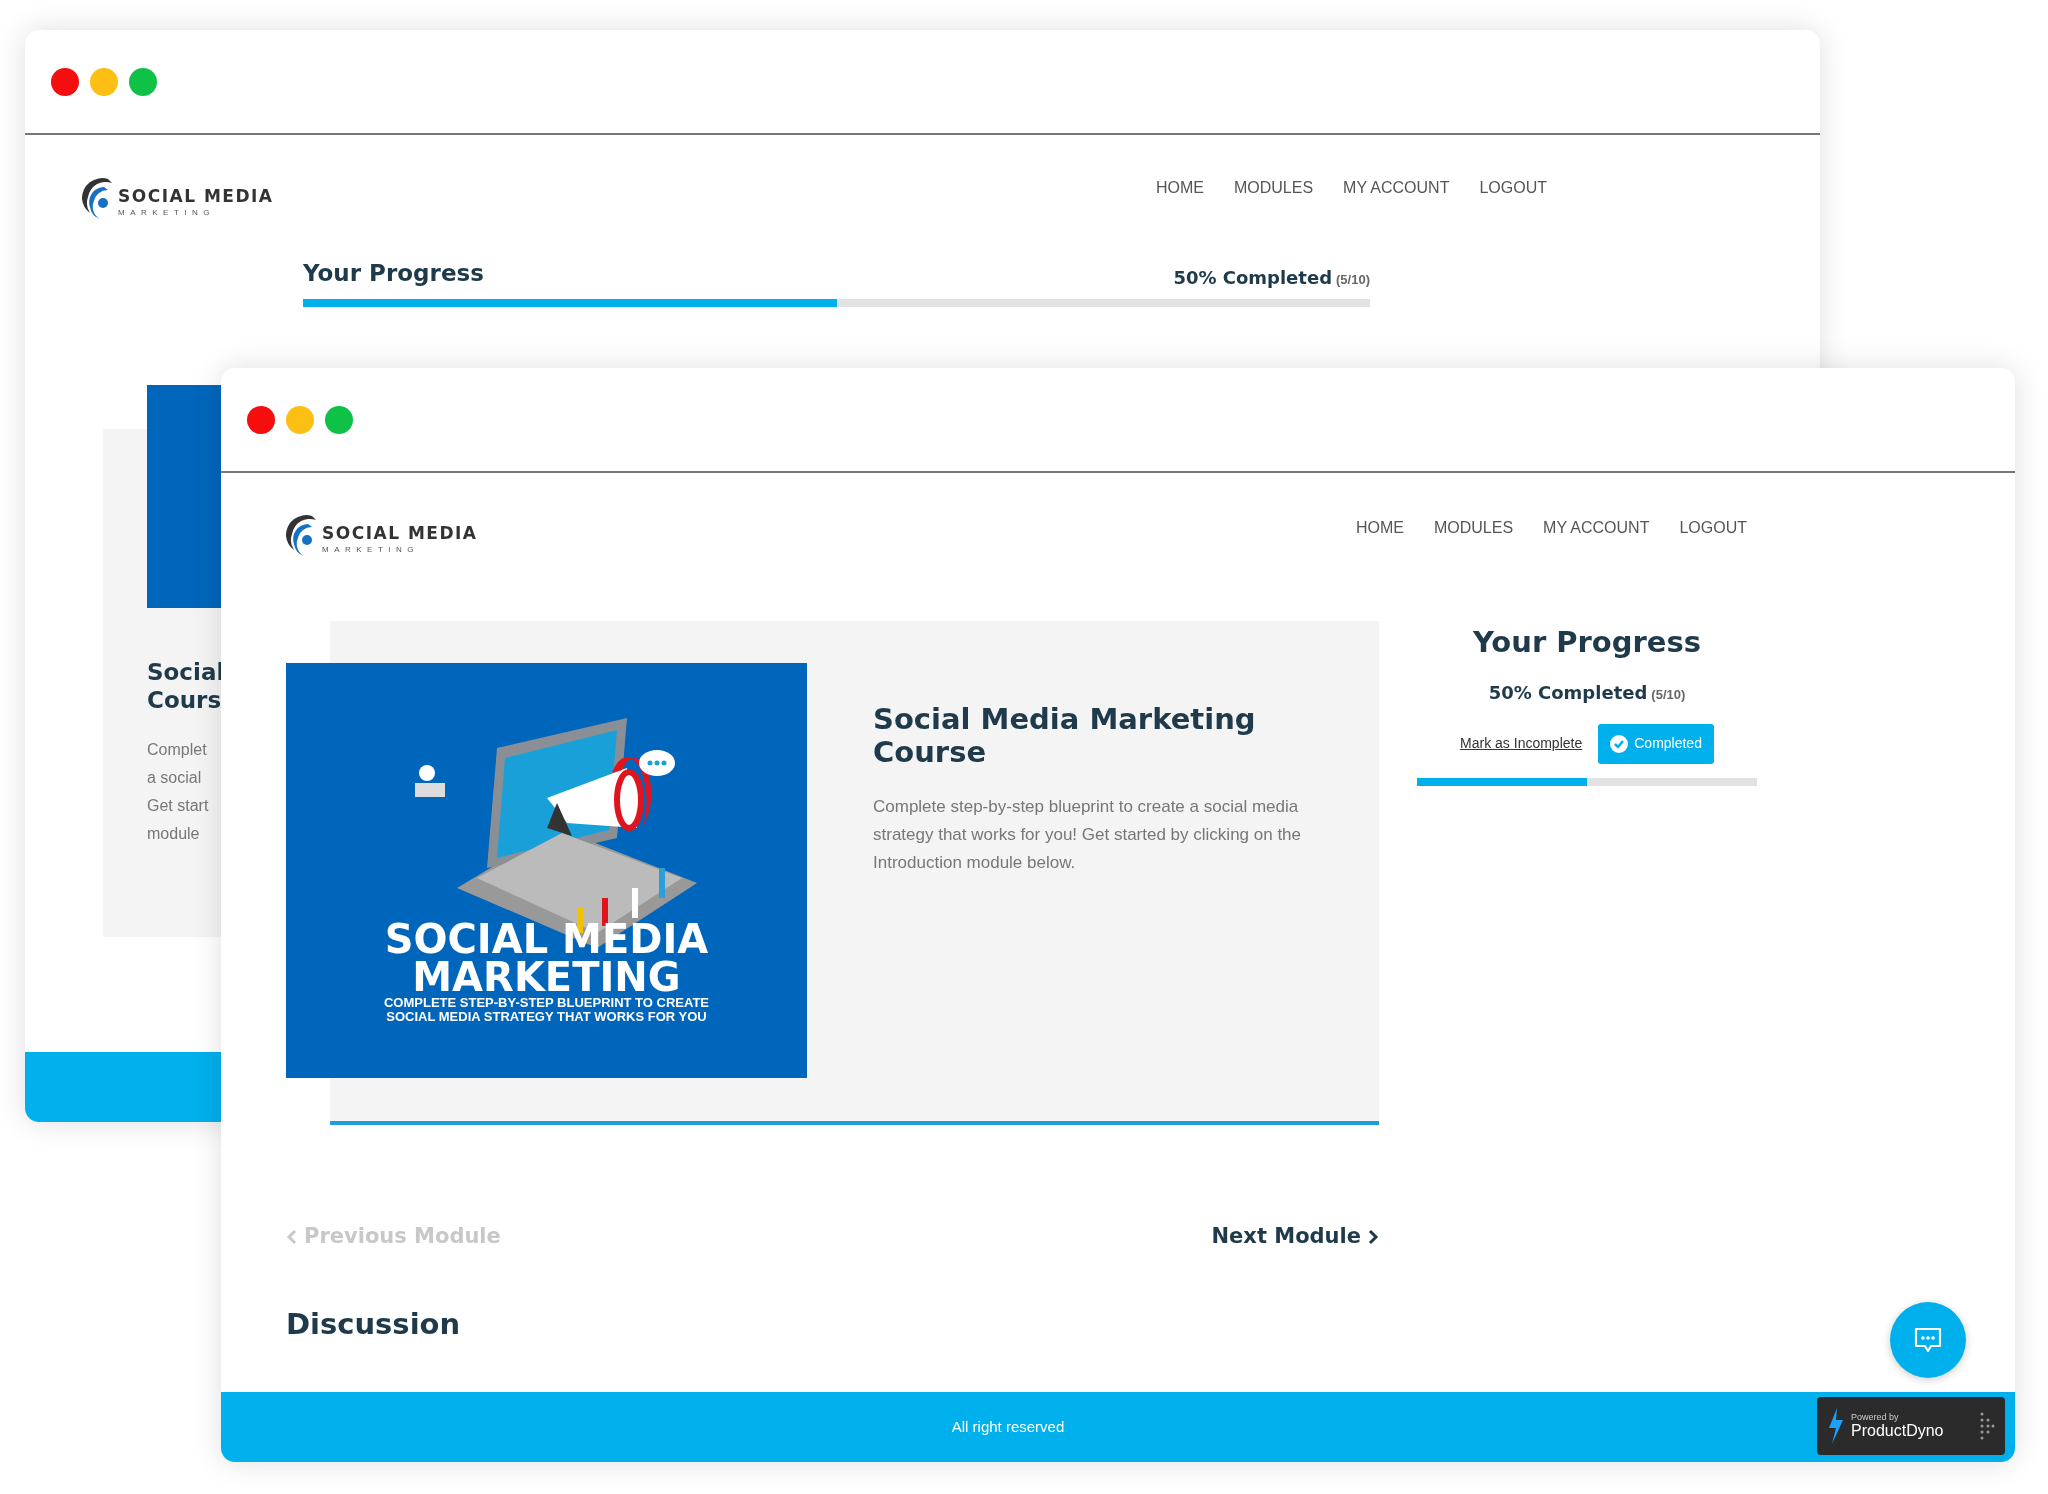 This screenshot has height=1494, width=2048. Describe the element at coordinates (178, 805) in the screenshot. I see `course-description-fragment: Get start` at that location.